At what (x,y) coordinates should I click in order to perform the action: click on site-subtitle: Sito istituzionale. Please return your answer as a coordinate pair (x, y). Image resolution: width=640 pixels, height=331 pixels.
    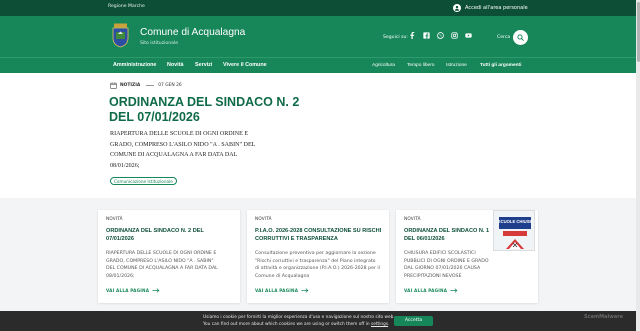
    Looking at the image, I should click on (159, 43).